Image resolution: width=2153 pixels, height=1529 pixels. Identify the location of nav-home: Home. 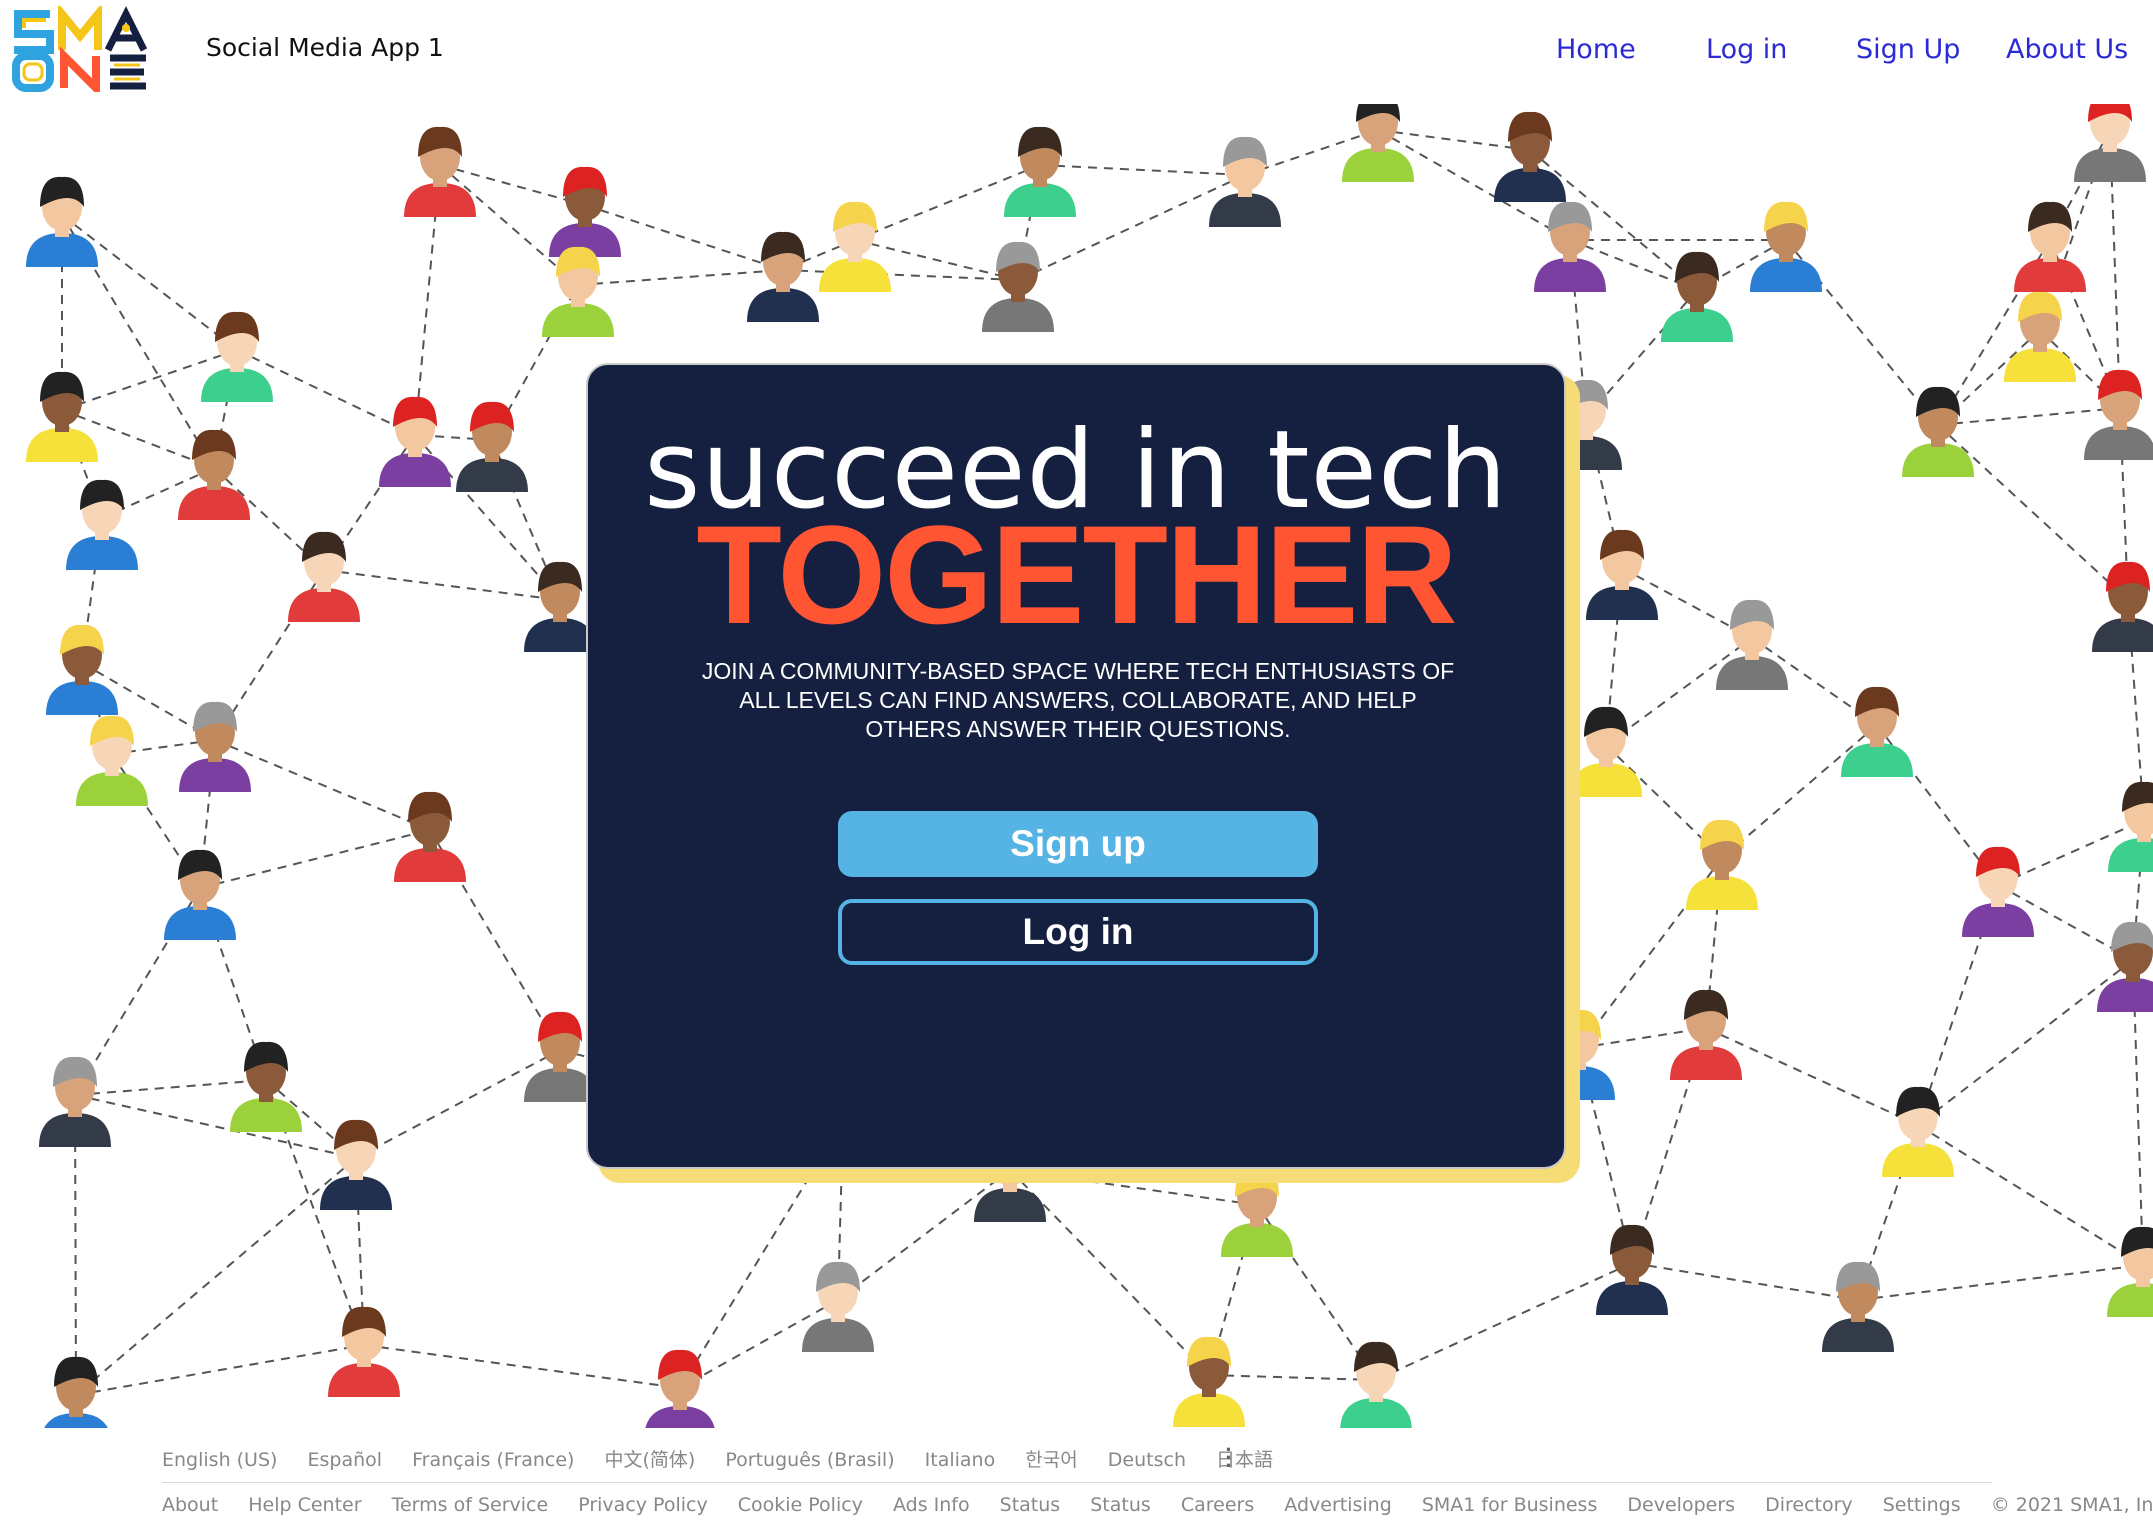
(1596, 49).